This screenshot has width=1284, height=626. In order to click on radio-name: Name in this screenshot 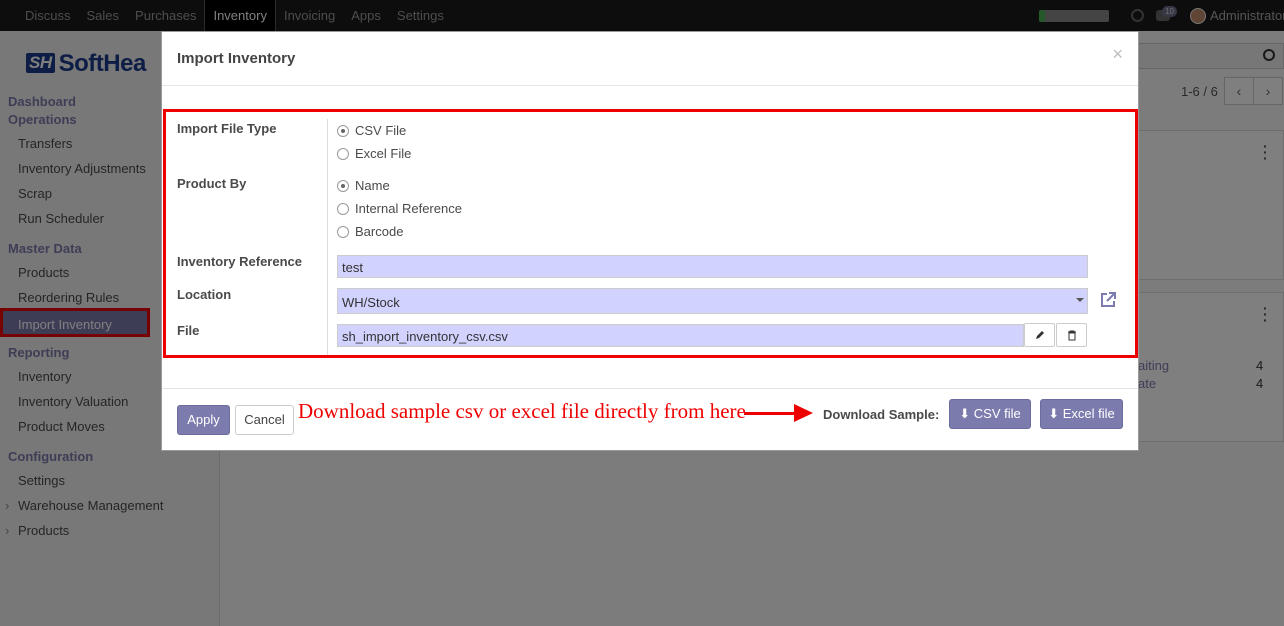, I will do `click(363, 185)`.